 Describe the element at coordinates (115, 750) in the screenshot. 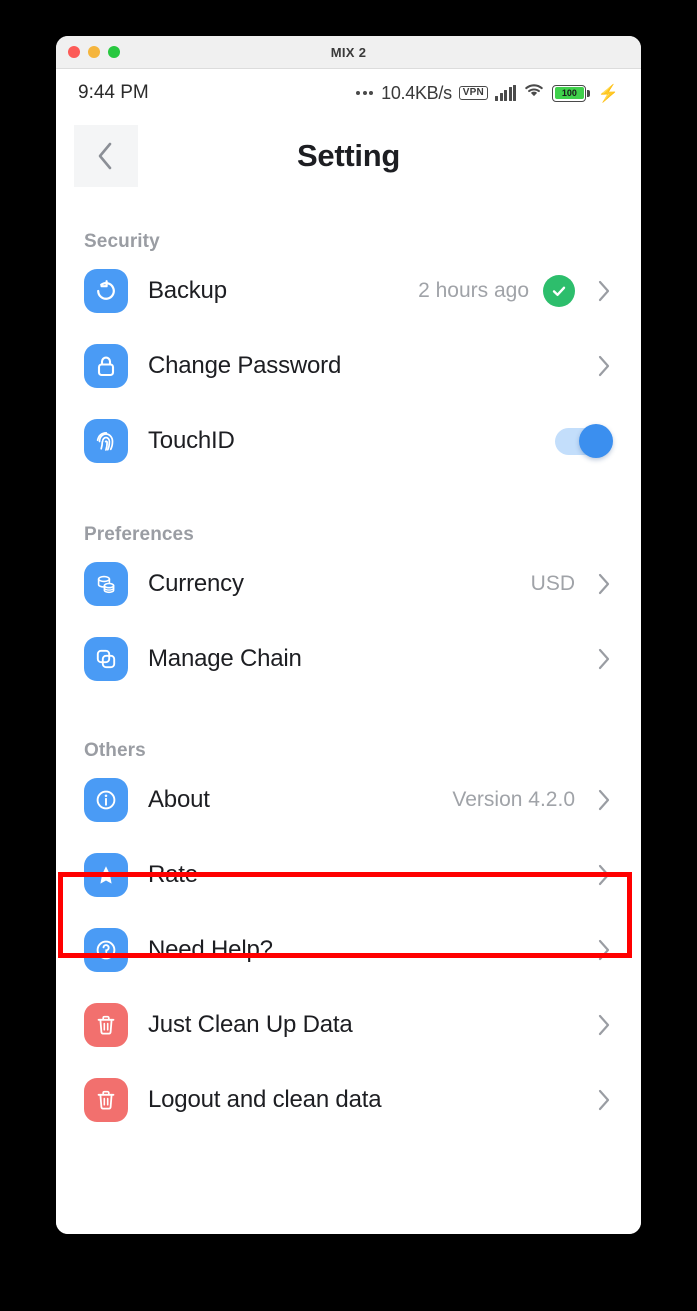

I see `section-header-others: Others` at that location.